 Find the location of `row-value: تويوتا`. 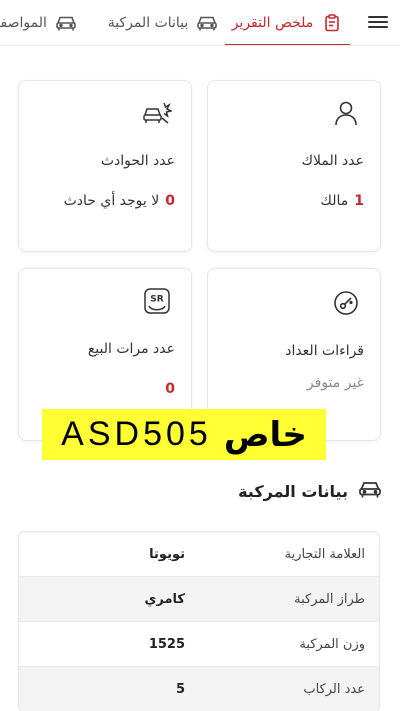

row-value: تويوتا is located at coordinates (167, 554).